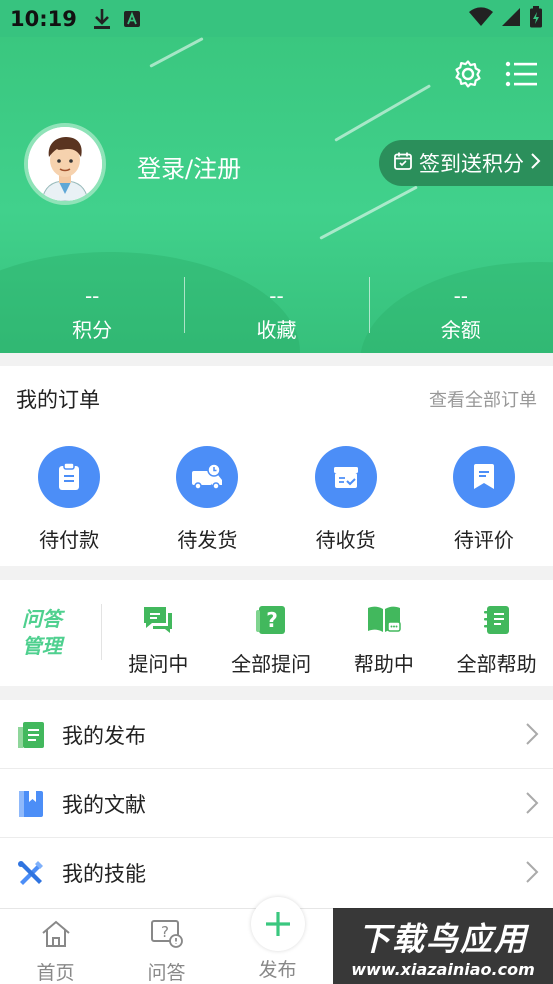 This screenshot has height=984, width=553. Describe the element at coordinates (460, 329) in the screenshot. I see `stat-label: 余额` at that location.